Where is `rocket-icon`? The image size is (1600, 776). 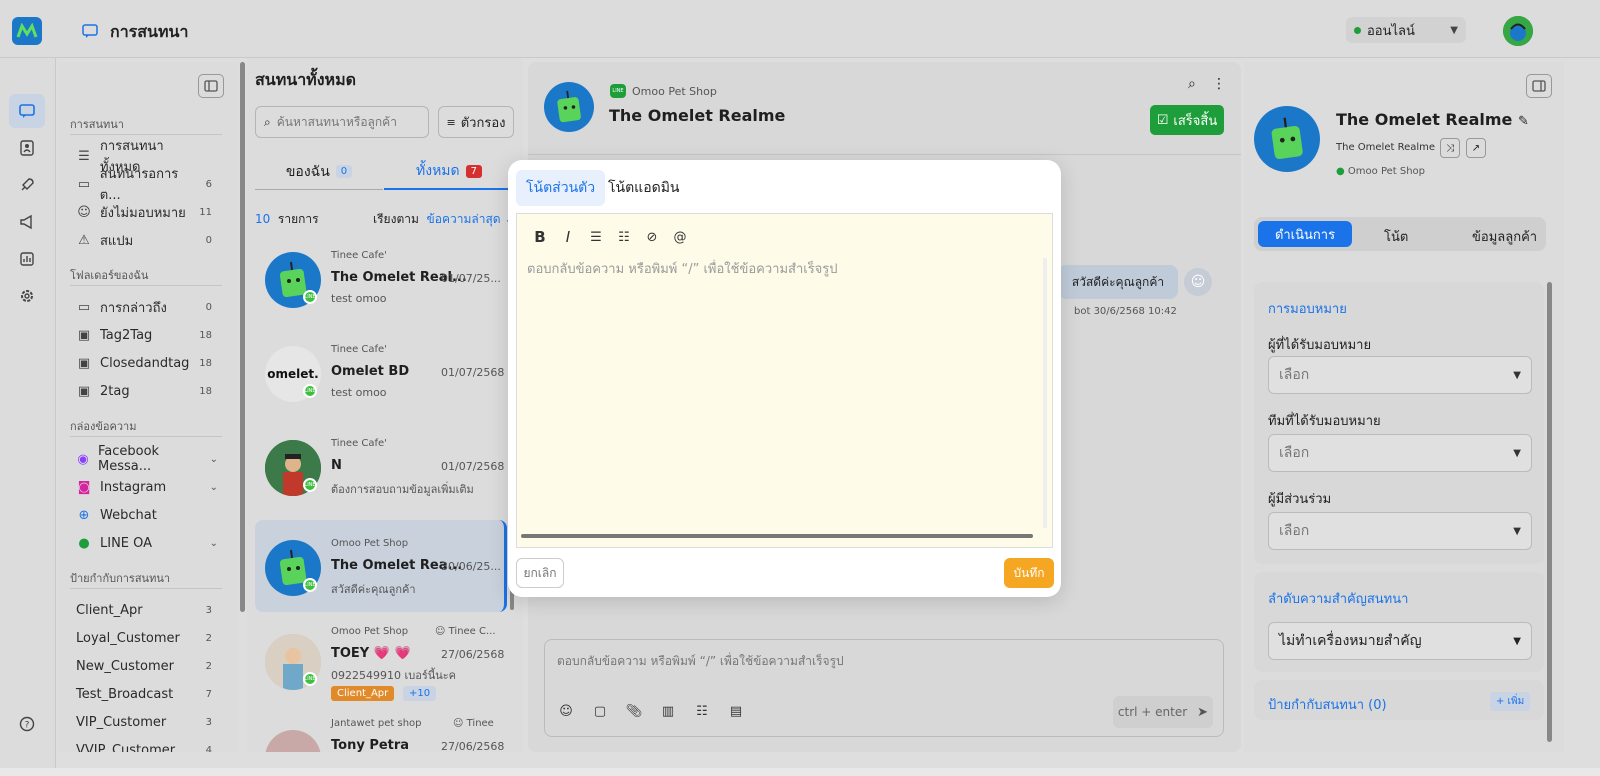 rocket-icon is located at coordinates (27, 185).